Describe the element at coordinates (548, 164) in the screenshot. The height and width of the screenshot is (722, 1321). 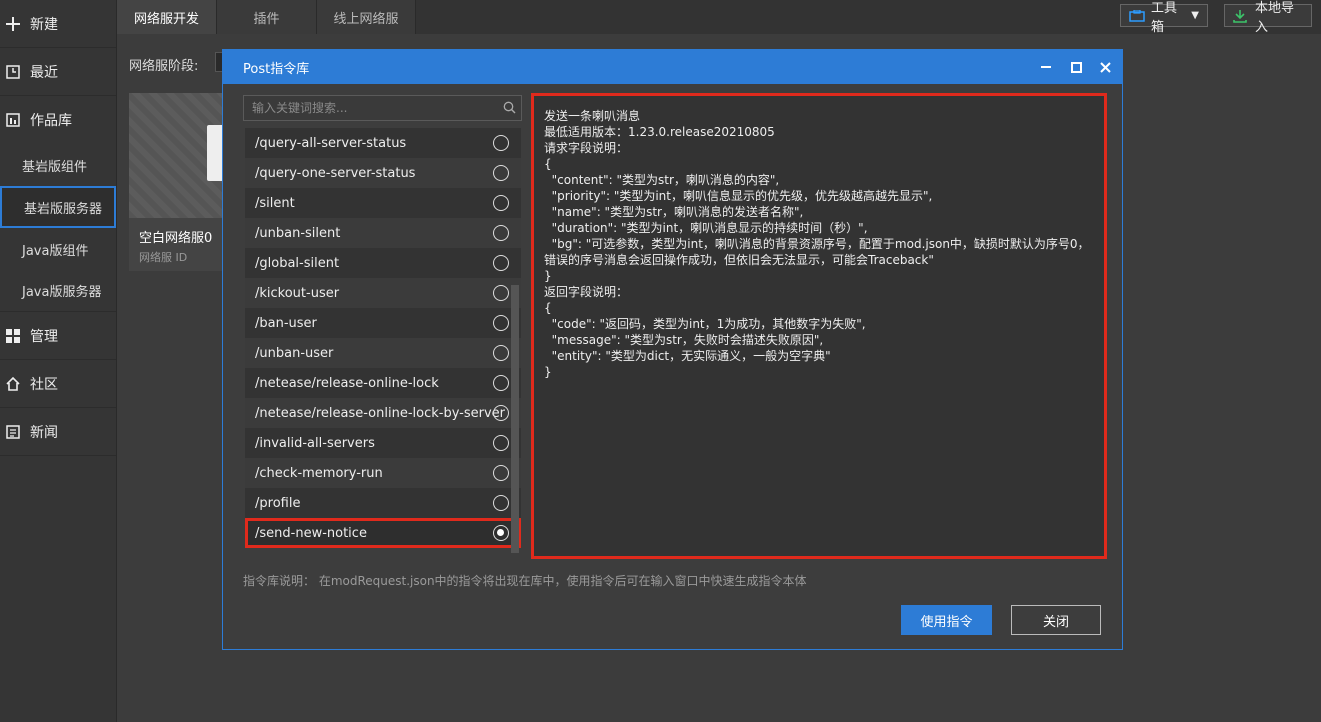
I see `detail-line: {` at that location.